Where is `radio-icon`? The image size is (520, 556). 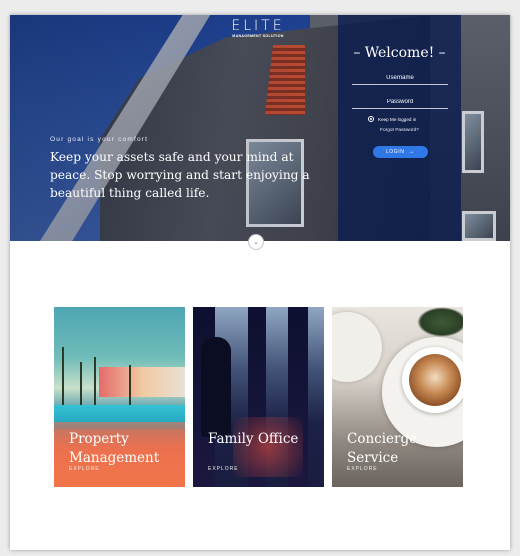 radio-icon is located at coordinates (371, 119).